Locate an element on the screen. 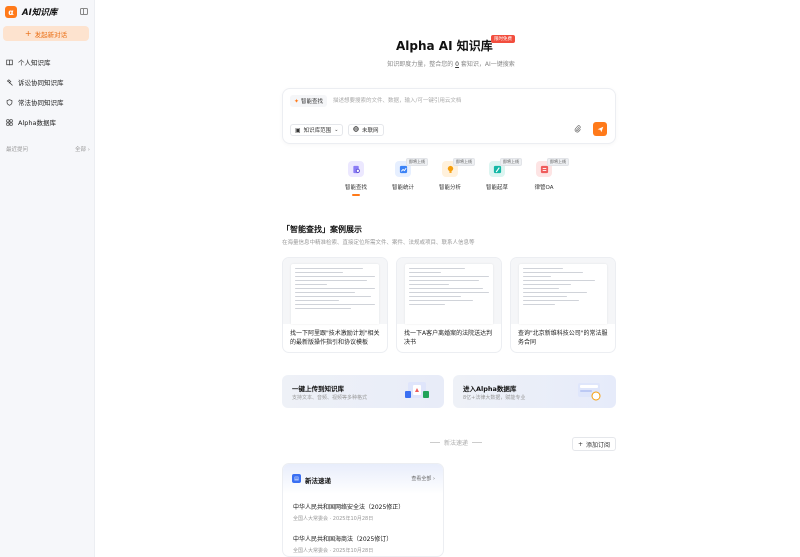 This screenshot has height=557, width=800. tab-law-oa: 即将上线 律管OA is located at coordinates (546, 174).